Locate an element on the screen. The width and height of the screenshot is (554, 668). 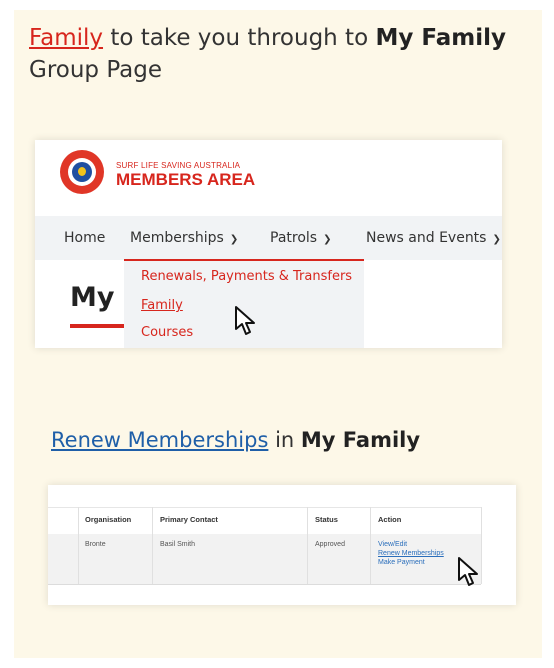
my-family-bold-2: My Family is located at coordinates (360, 440).